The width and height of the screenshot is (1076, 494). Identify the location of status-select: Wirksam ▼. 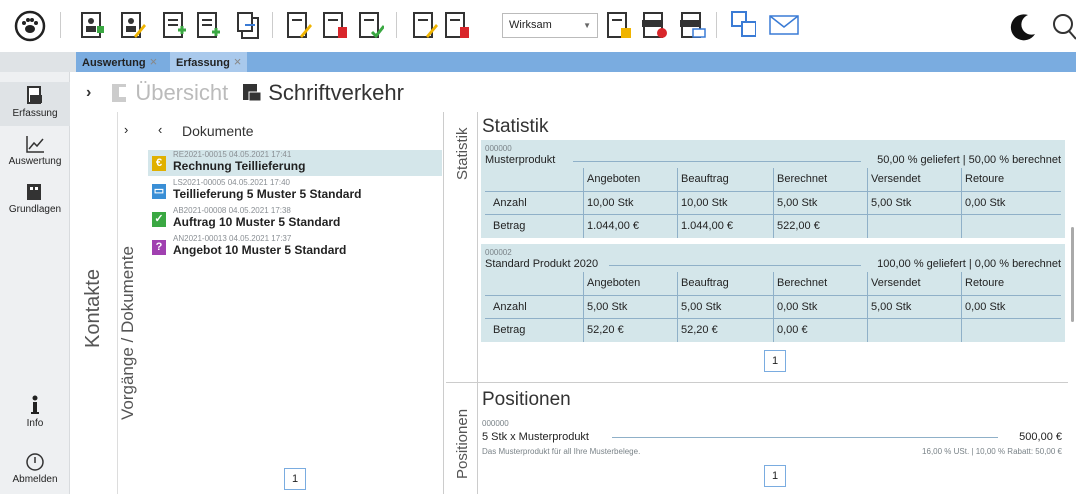
(550, 25).